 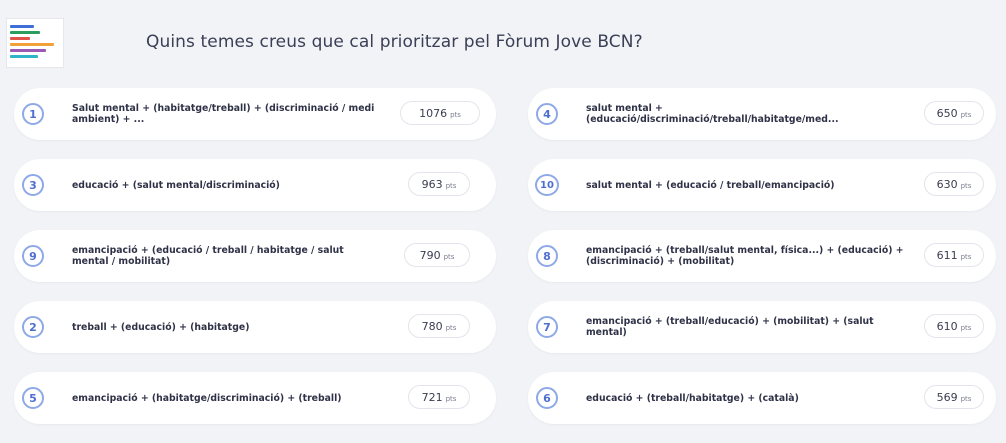 What do you see at coordinates (33, 256) in the screenshot?
I see `rank-badge: 9` at bounding box center [33, 256].